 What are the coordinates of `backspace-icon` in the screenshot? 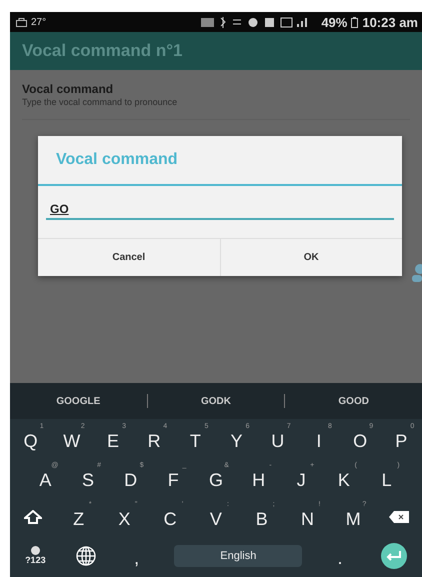 It's located at (399, 516).